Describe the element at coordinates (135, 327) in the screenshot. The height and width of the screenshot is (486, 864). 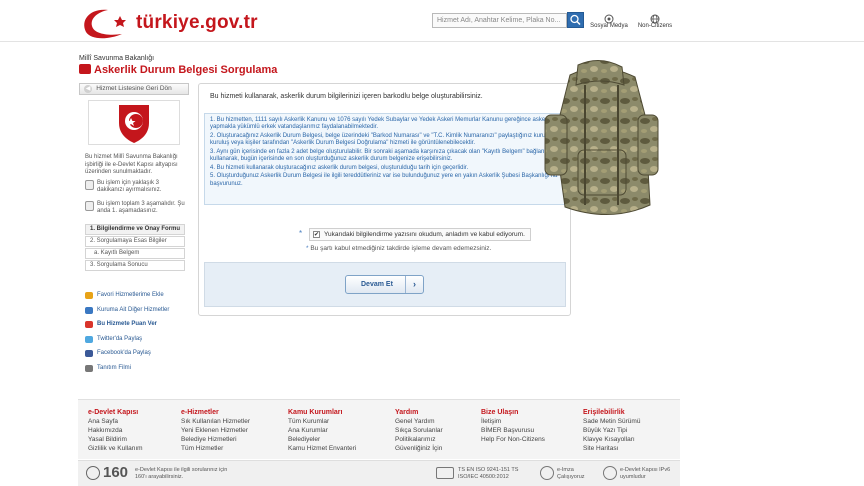
I see `rate-service-link: Bu Hizmete Puan Ver` at that location.